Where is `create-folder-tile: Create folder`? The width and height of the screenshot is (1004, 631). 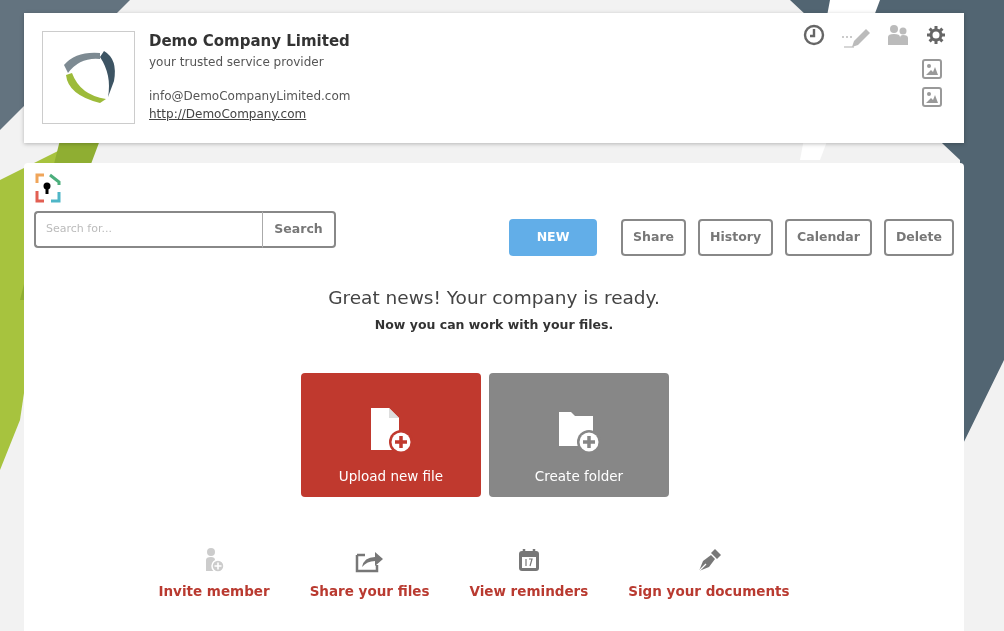
create-folder-tile: Create folder is located at coordinates (579, 434).